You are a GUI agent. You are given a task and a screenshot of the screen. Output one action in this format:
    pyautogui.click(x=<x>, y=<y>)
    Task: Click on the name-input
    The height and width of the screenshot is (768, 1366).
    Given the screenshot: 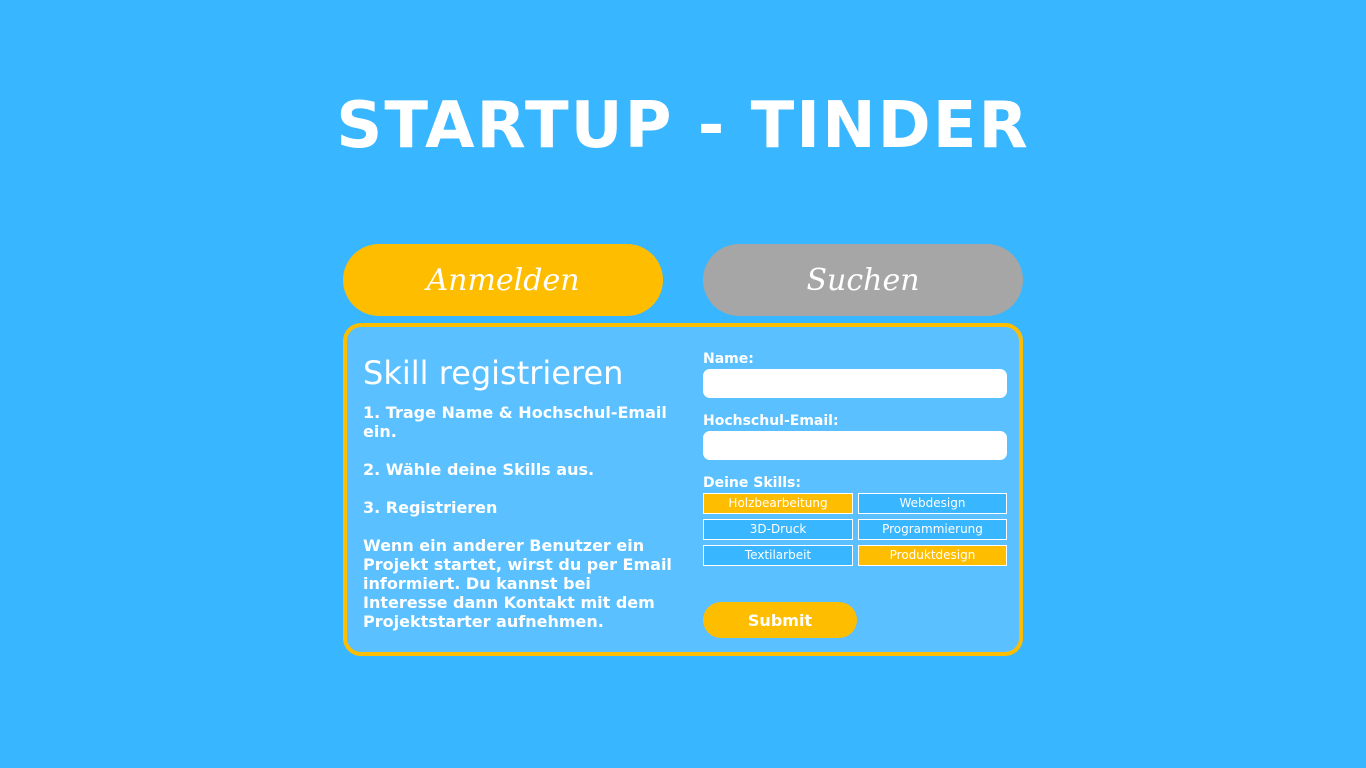 What is the action you would take?
    pyautogui.click(x=855, y=383)
    